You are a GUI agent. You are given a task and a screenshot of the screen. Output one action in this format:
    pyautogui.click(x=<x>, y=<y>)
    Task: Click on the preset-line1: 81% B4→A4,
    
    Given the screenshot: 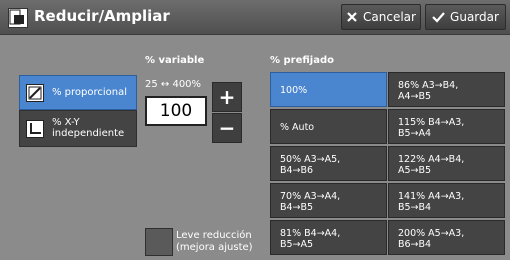 What is the action you would take?
    pyautogui.click(x=310, y=233)
    